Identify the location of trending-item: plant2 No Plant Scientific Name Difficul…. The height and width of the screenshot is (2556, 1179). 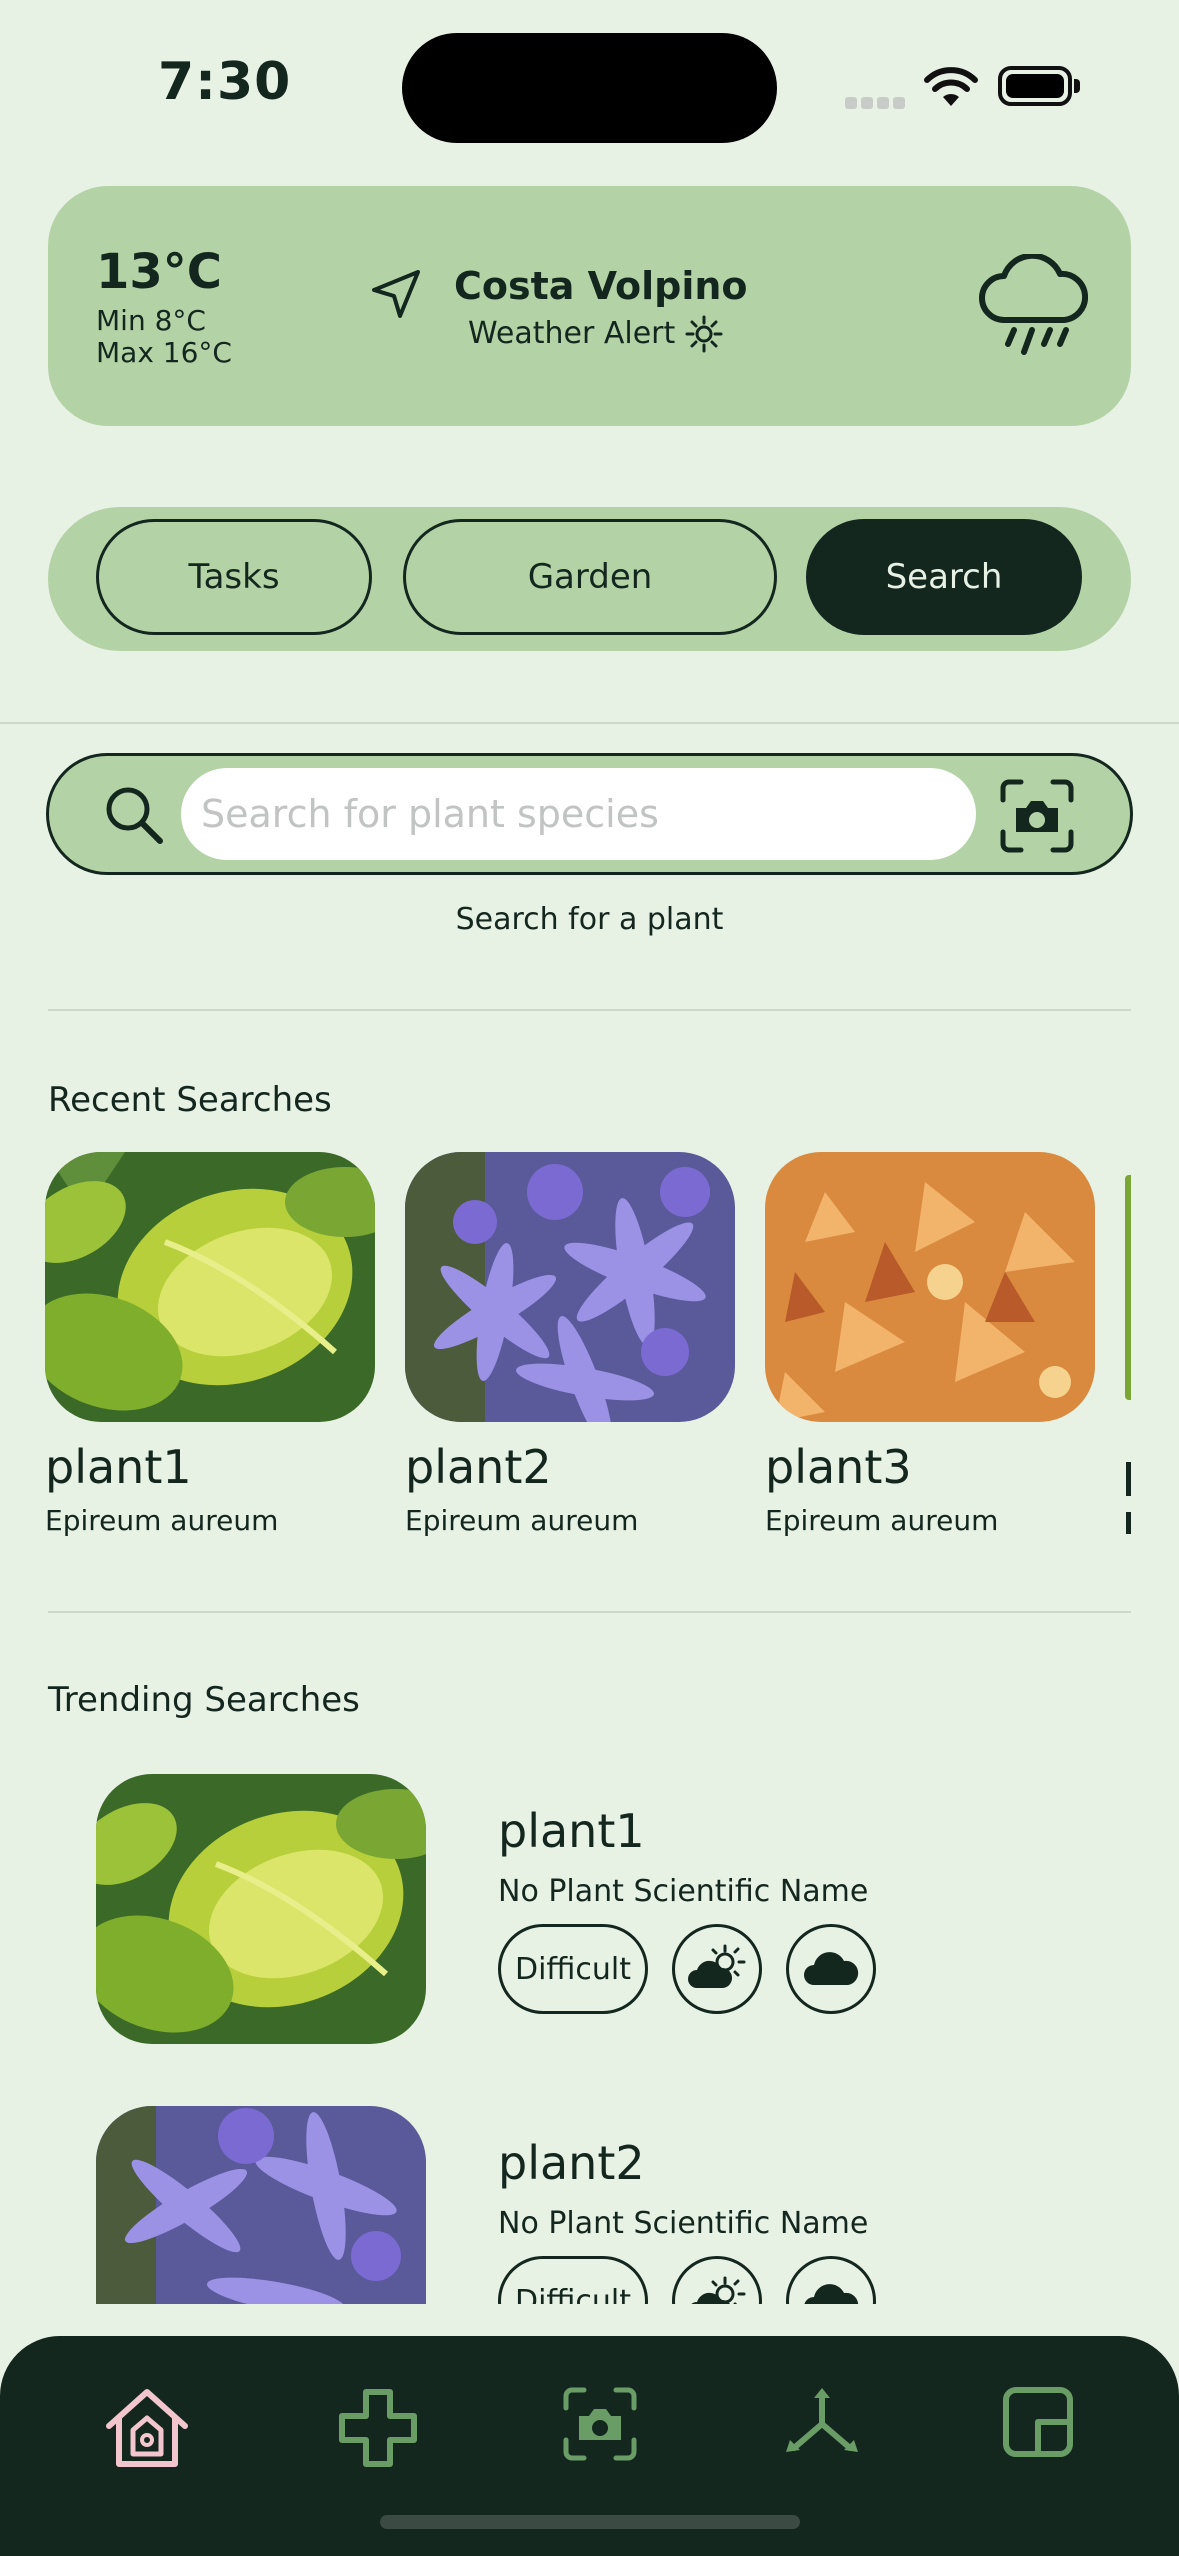
(596, 2205).